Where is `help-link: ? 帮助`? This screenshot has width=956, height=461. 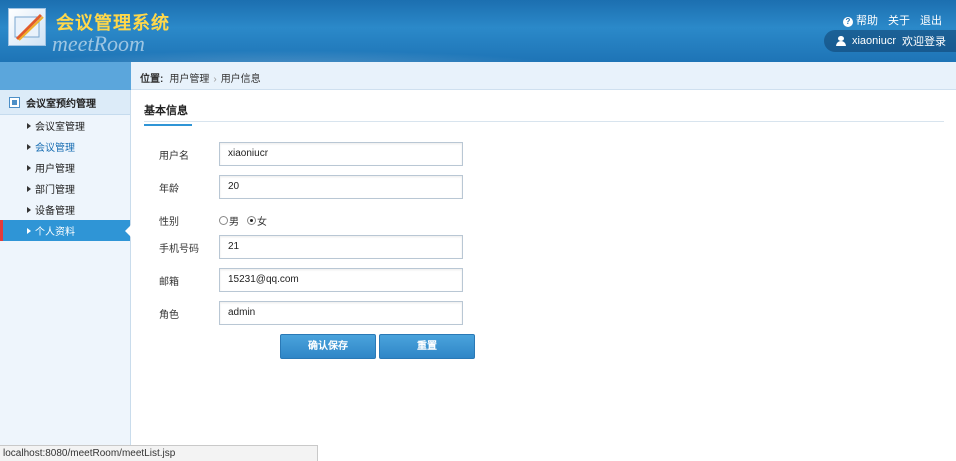
help-link: ? 帮助 is located at coordinates (860, 20).